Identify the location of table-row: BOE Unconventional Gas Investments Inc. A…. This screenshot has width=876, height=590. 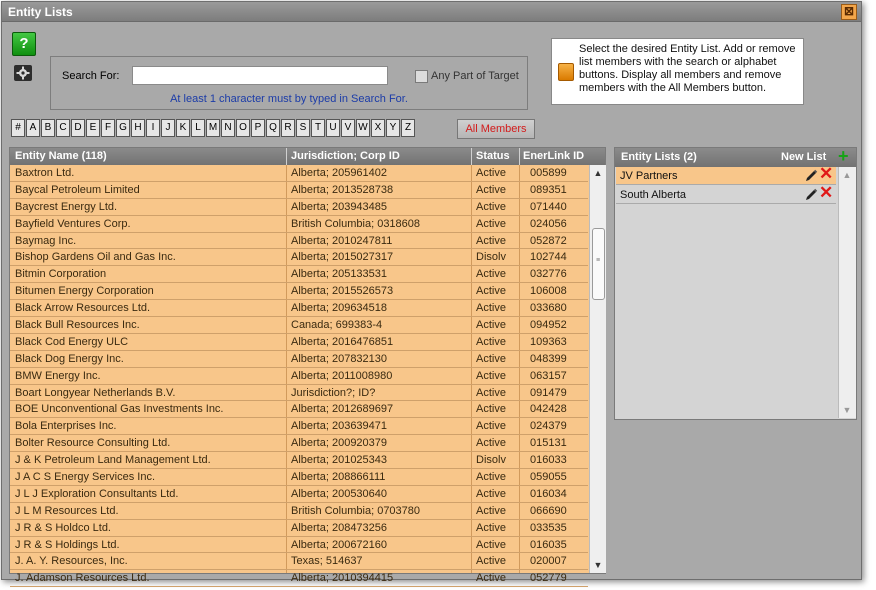
(299, 410).